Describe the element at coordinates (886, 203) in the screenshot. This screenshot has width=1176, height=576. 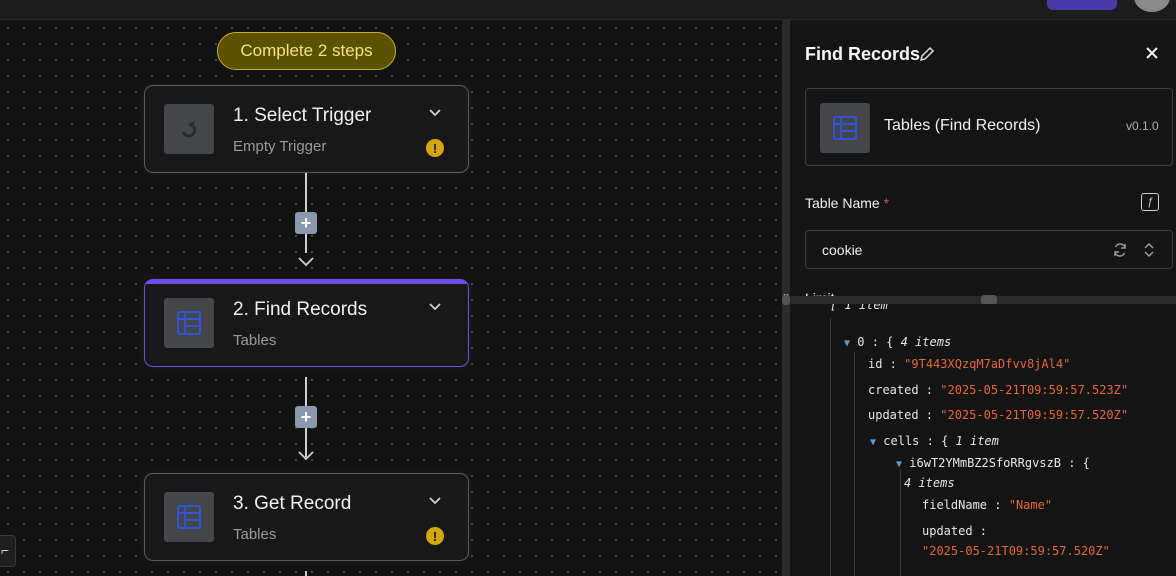
I see `required-mark: *` at that location.